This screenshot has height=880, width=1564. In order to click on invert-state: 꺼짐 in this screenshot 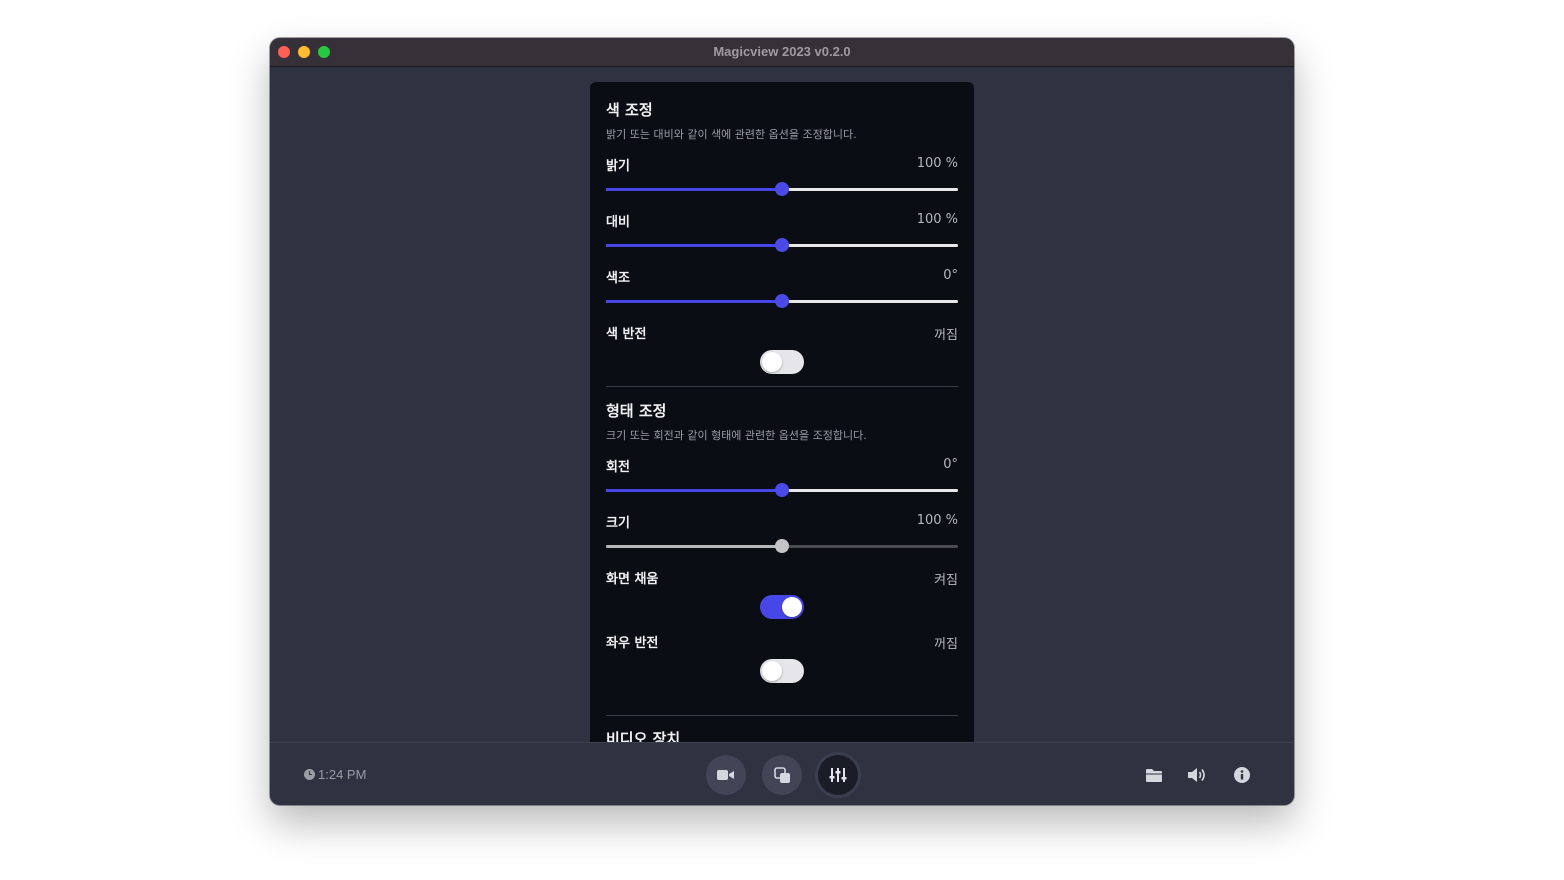, I will do `click(946, 335)`.